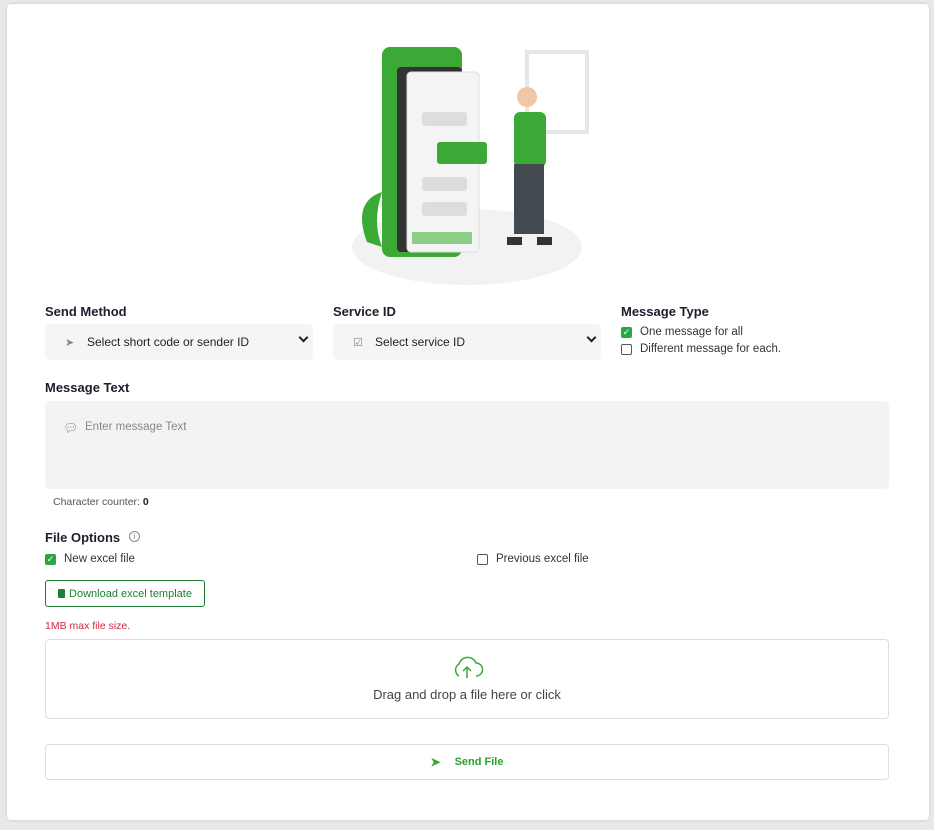  I want to click on service-id-label: Service ID, so click(364, 311).